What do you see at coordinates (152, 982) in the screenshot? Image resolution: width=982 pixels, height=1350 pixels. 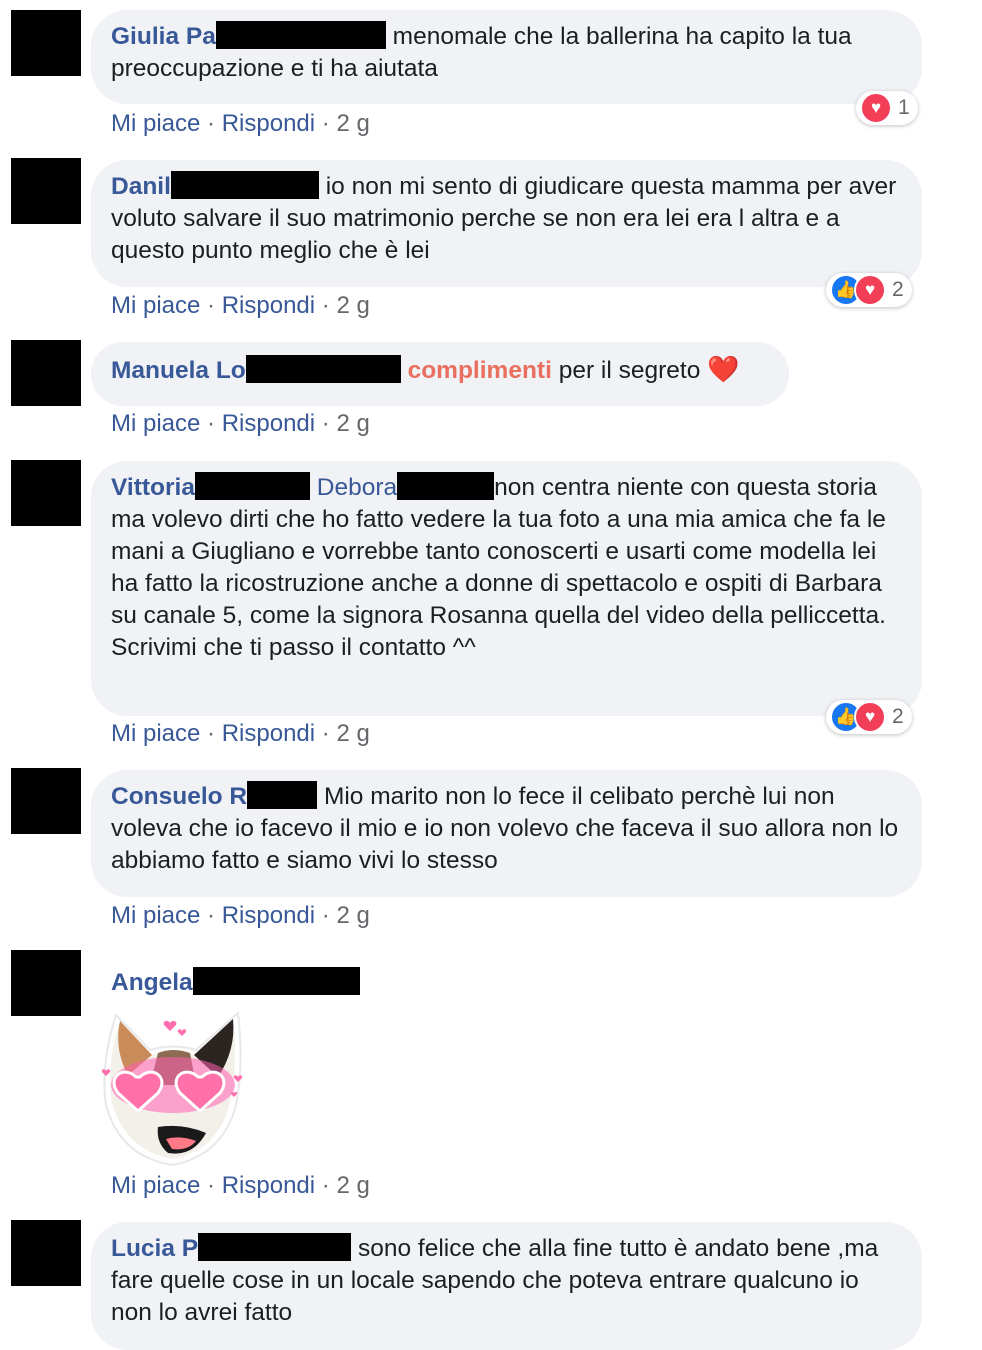 I see `commenter-name: Angela` at bounding box center [152, 982].